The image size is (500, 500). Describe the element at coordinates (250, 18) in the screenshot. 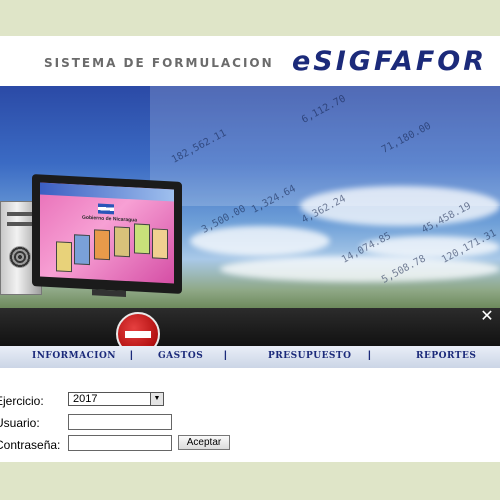

I see `top-margin` at that location.